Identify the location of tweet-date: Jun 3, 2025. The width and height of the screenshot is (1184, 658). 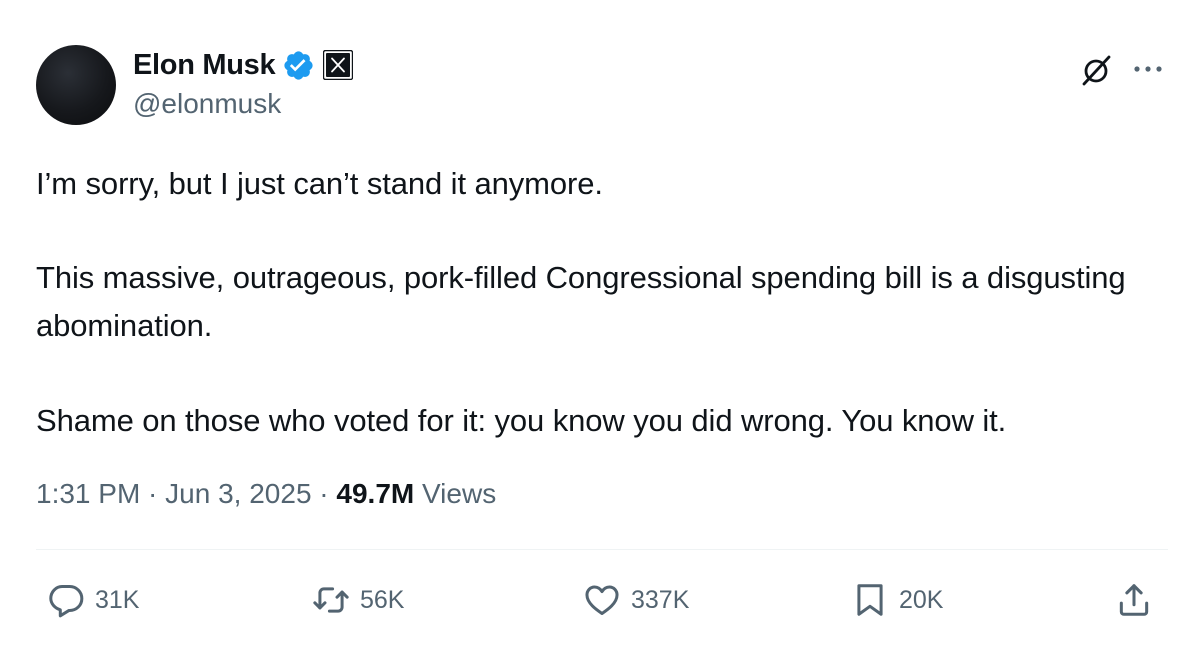
(238, 493).